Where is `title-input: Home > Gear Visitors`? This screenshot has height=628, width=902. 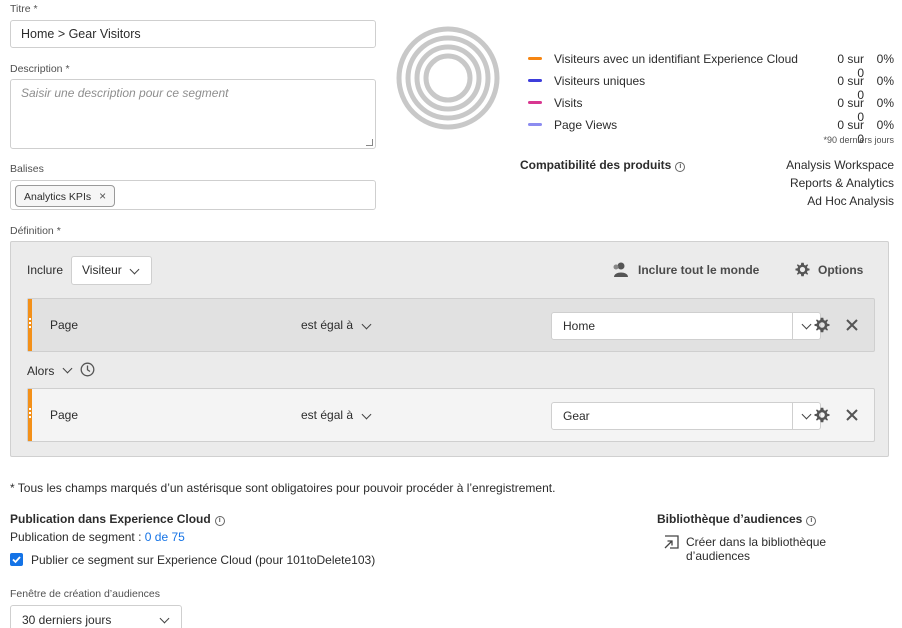
title-input: Home > Gear Visitors is located at coordinates (193, 34).